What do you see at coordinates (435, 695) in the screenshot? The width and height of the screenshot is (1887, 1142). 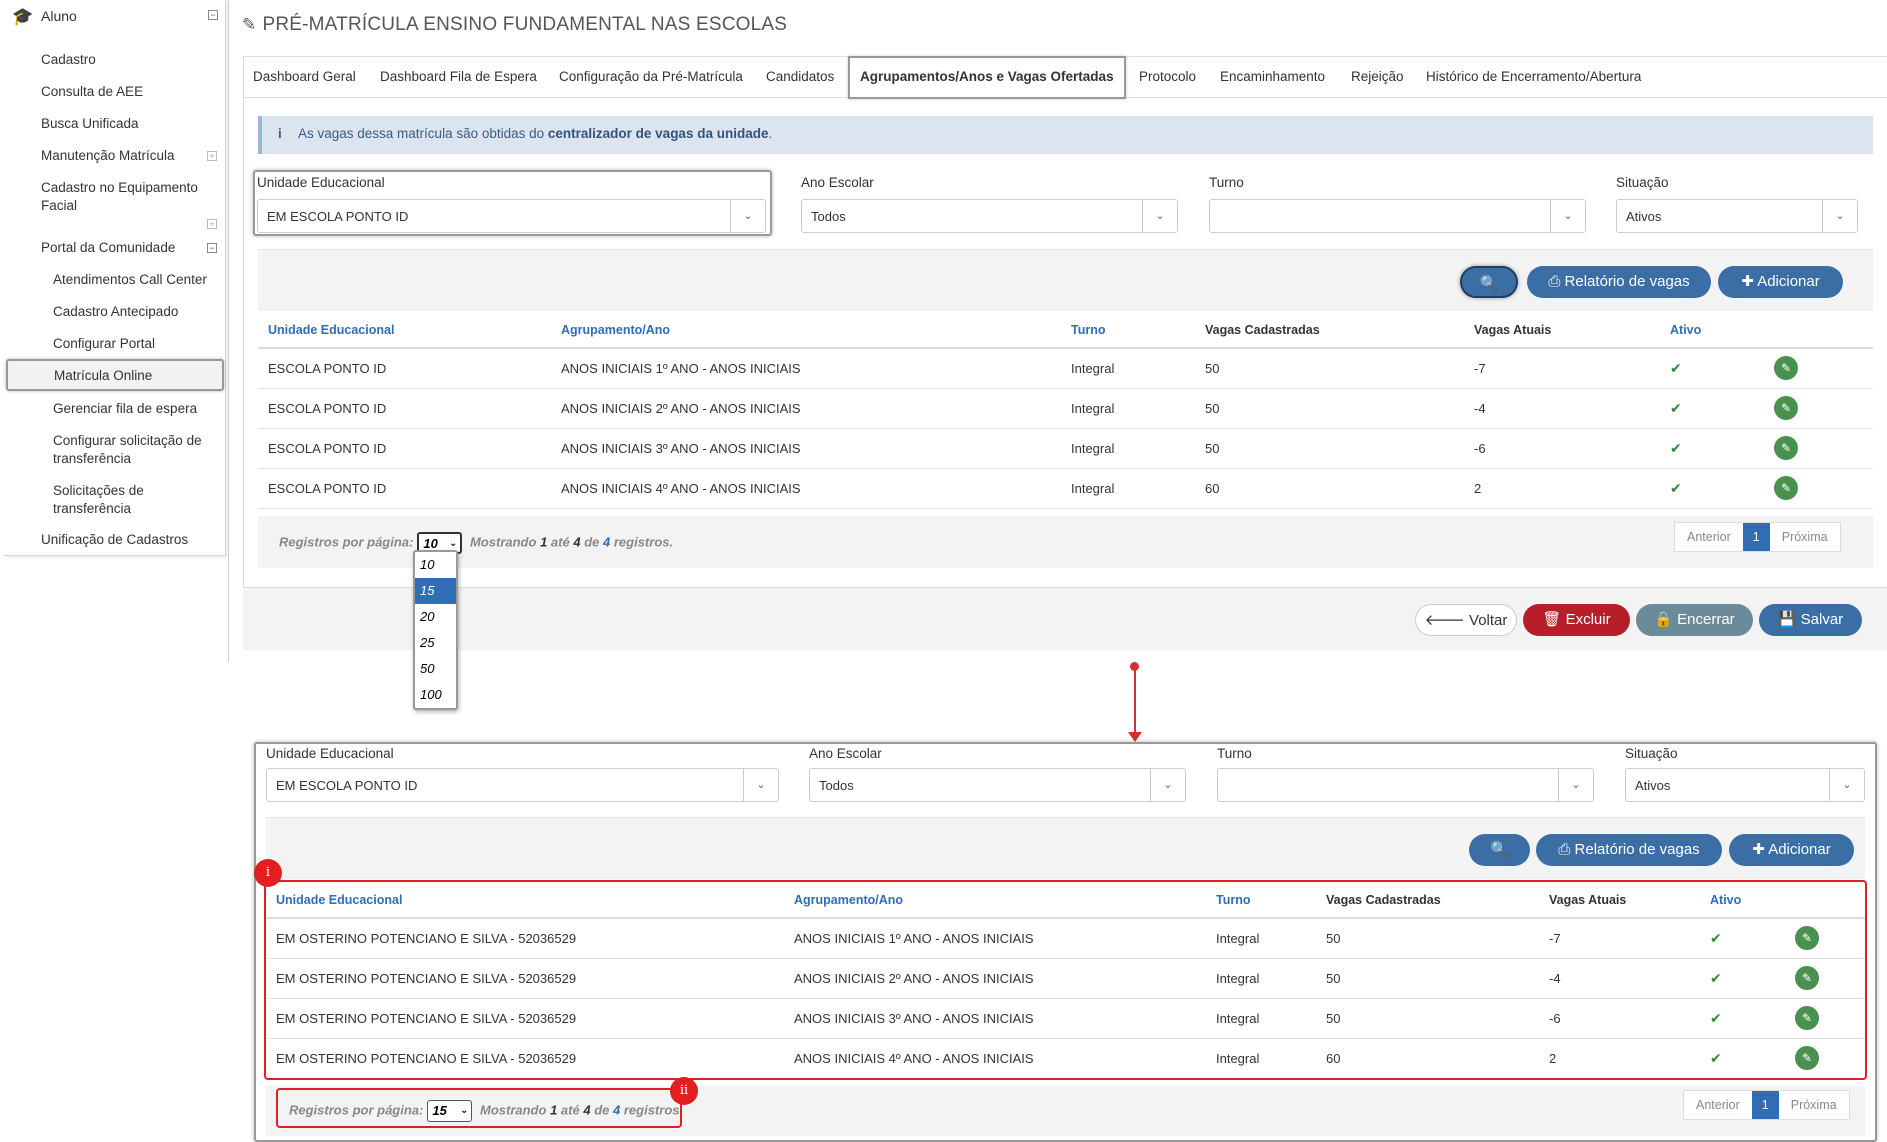 I see `option: 100` at bounding box center [435, 695].